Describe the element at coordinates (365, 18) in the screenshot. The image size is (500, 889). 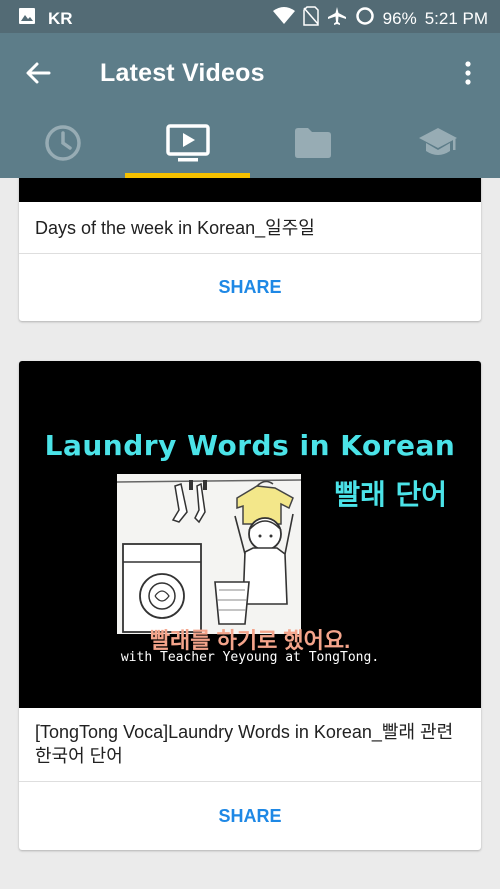
I see `battery-icon` at that location.